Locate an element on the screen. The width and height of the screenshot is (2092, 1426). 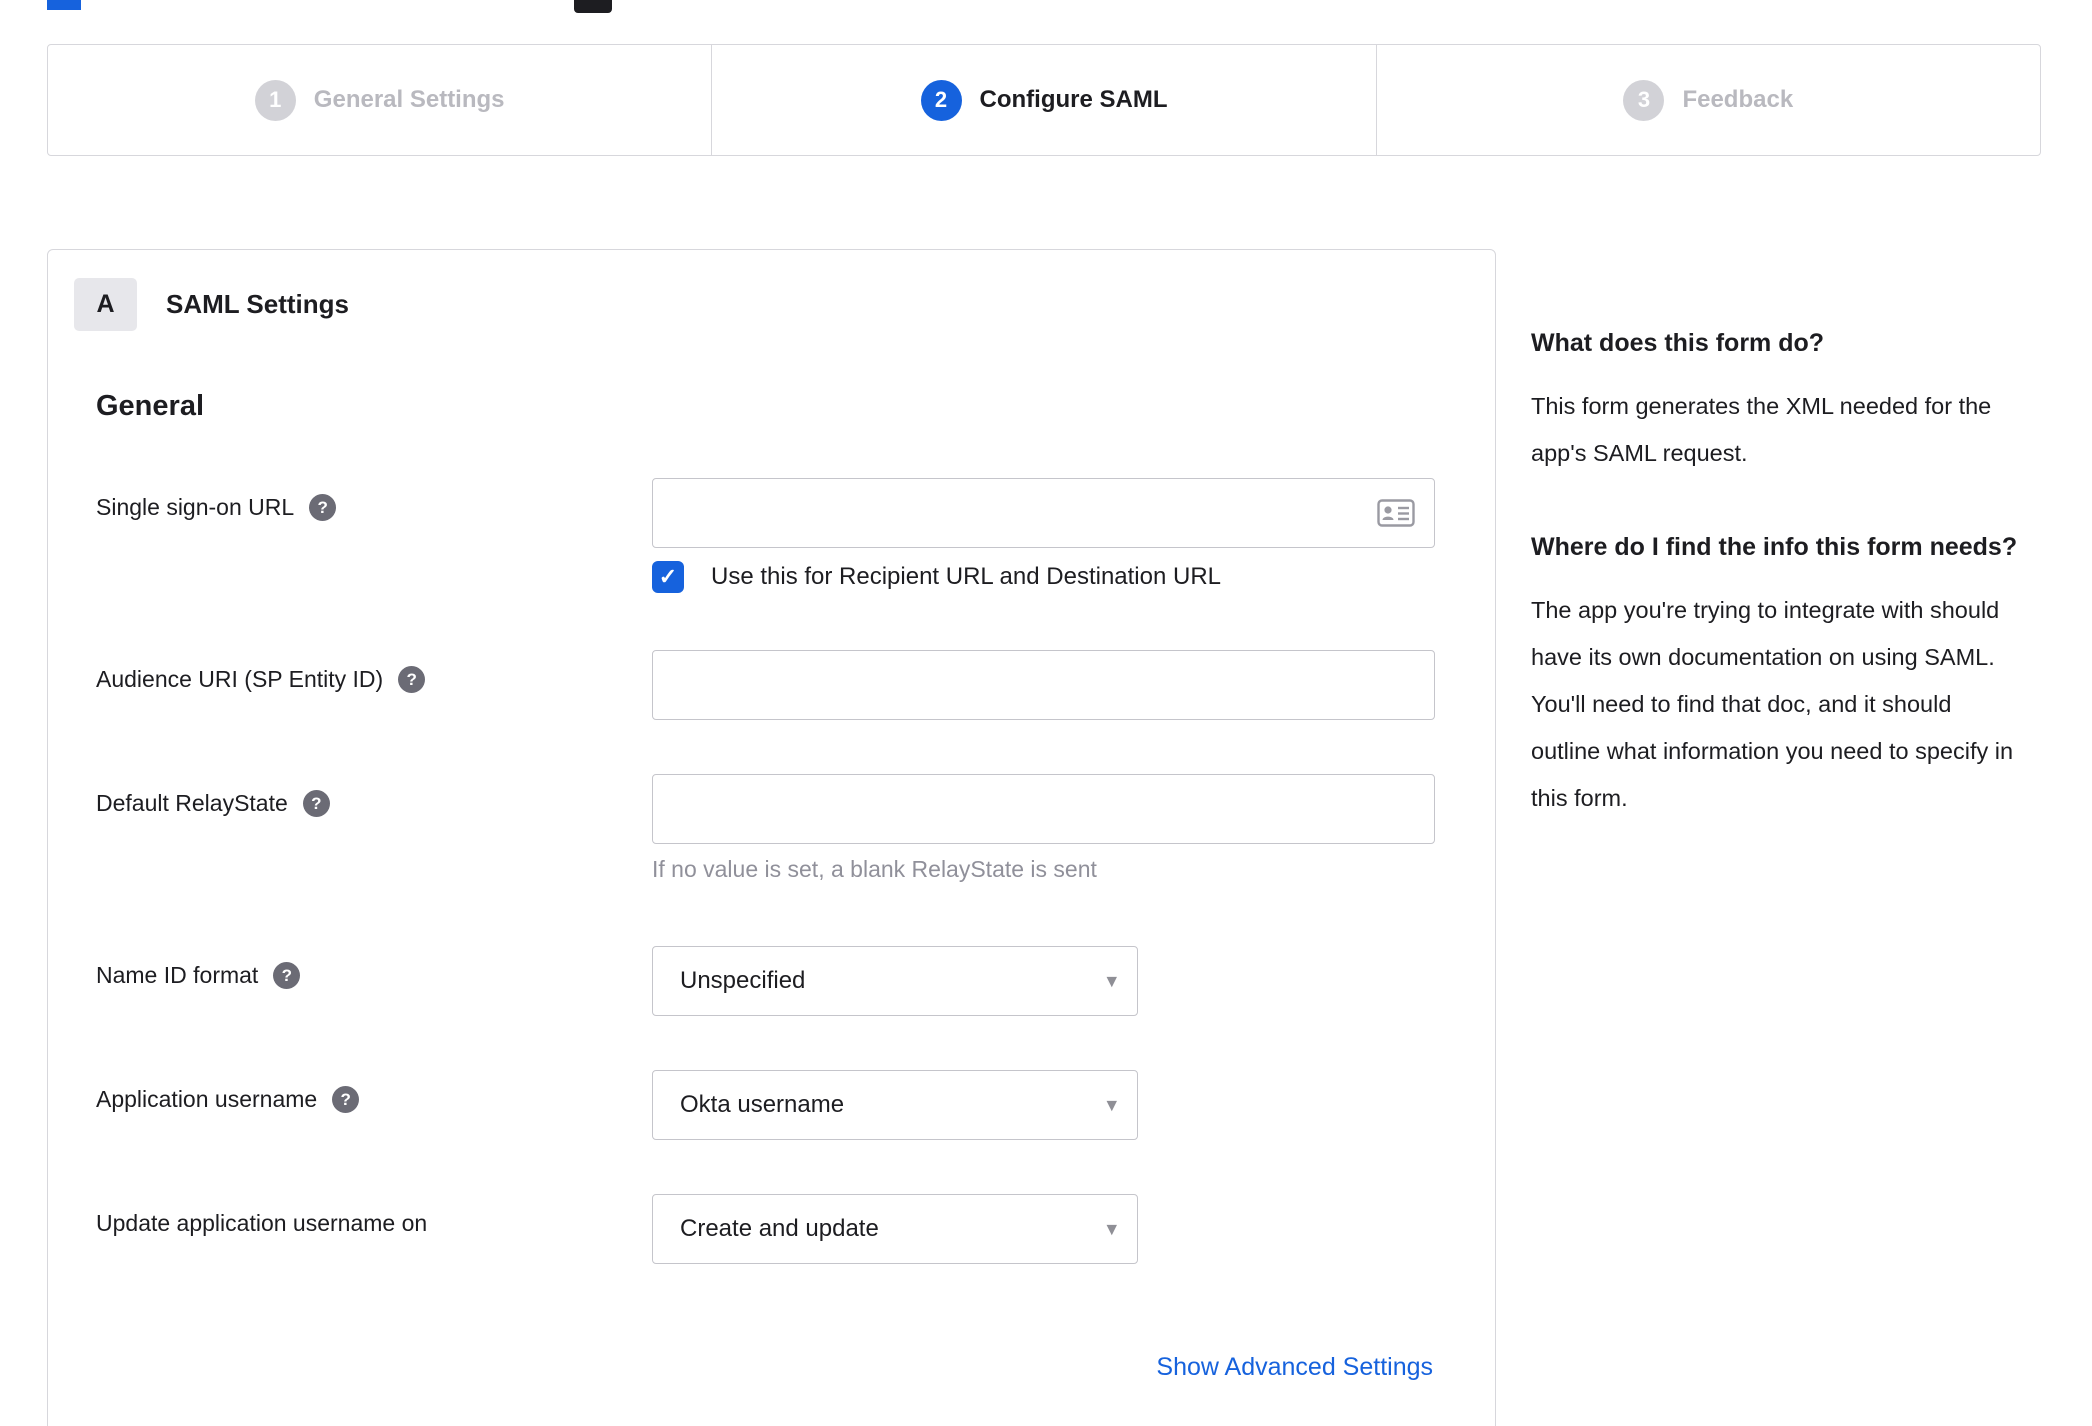
update-username-label: Update application username on is located at coordinates (262, 1223).